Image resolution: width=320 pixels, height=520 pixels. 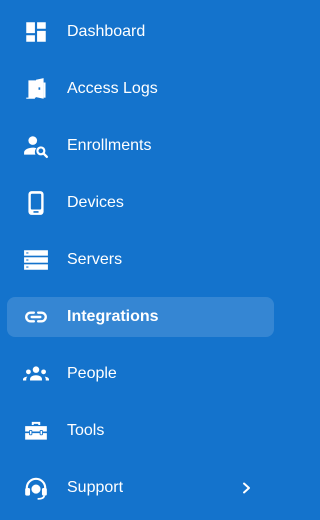 I want to click on group-icon, so click(x=36, y=374).